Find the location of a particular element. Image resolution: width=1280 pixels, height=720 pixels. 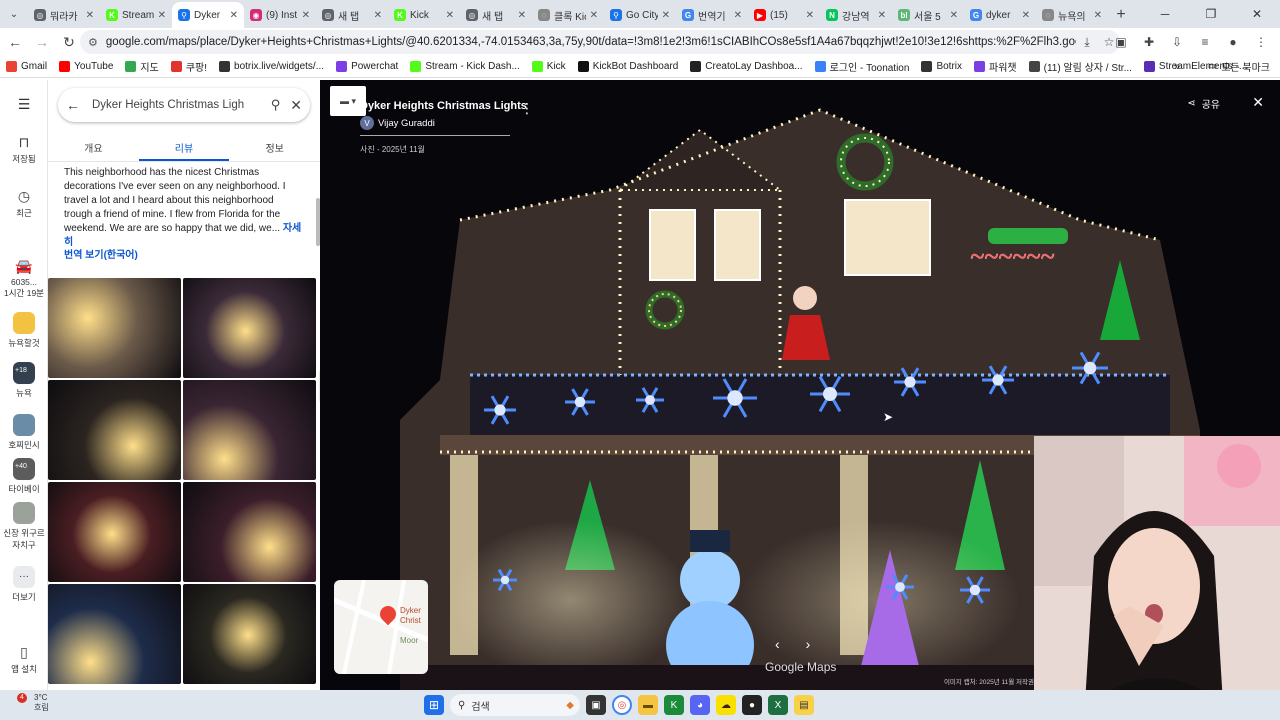

tab-about: 정보 is located at coordinates (274, 148).